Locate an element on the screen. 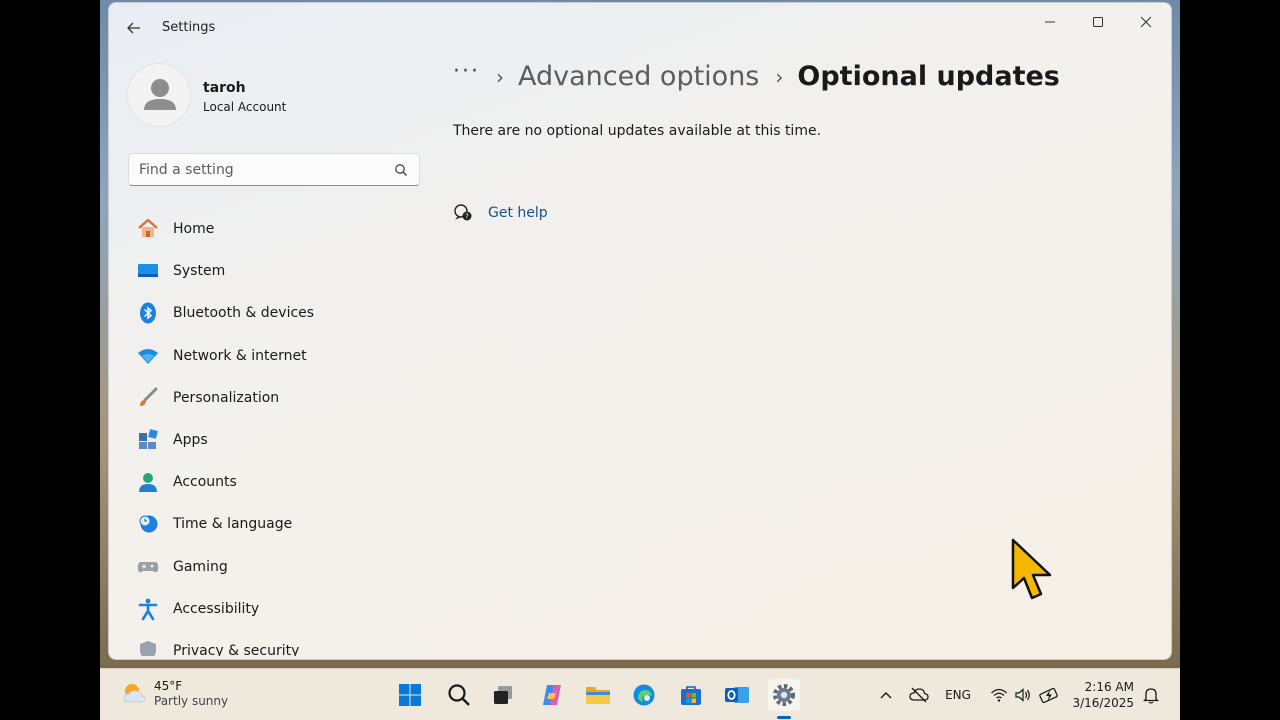  task-view-icon is located at coordinates (503, 695).